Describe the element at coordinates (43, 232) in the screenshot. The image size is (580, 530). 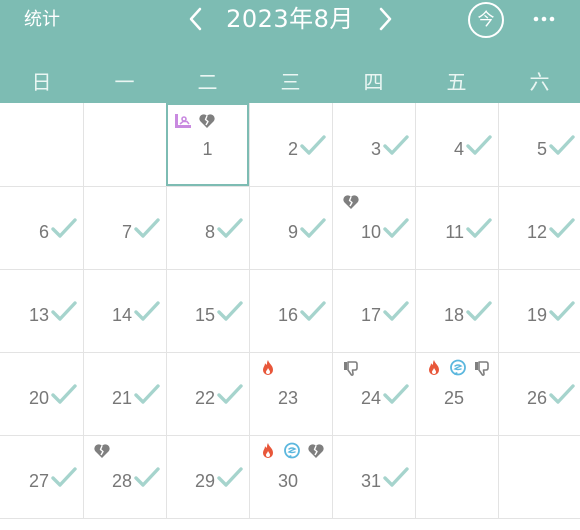
I see `day-number: 6` at that location.